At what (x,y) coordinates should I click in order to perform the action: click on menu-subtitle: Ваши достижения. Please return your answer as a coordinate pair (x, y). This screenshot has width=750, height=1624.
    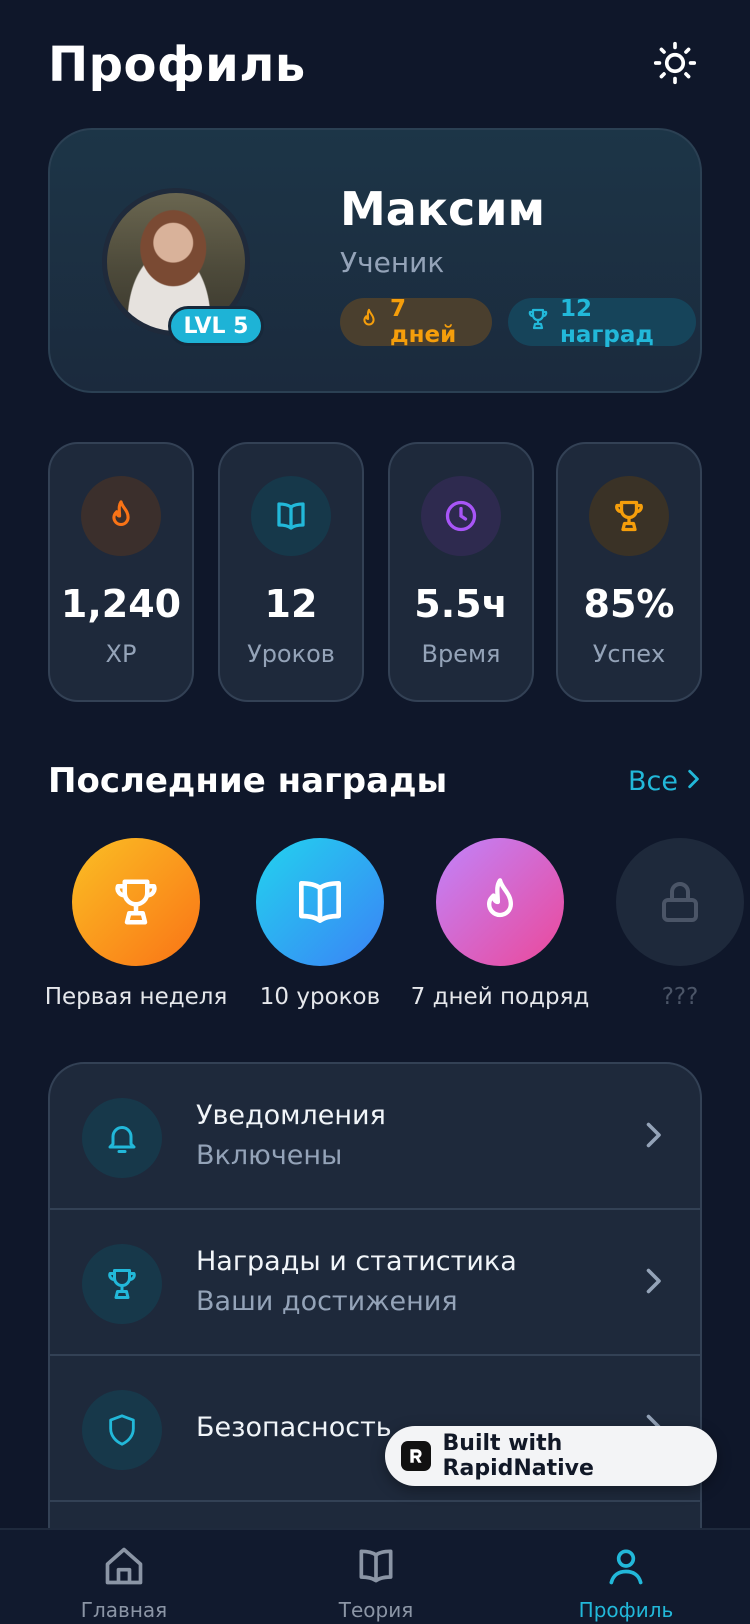
    Looking at the image, I should click on (327, 1301).